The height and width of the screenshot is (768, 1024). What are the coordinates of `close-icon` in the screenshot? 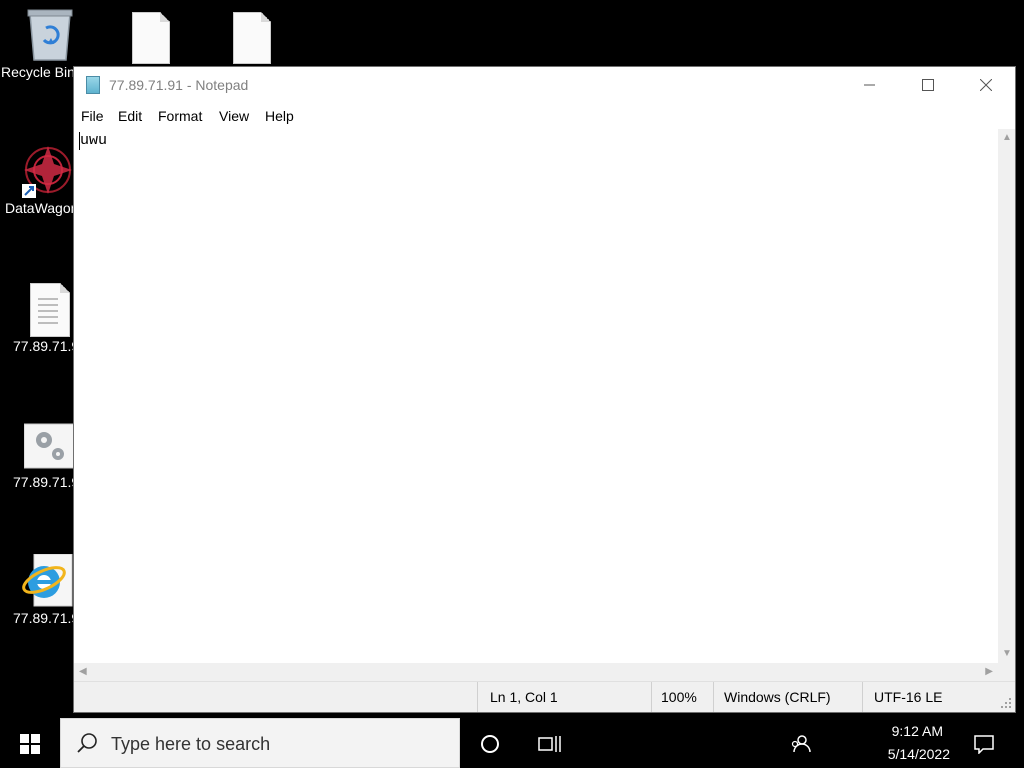 It's located at (986, 85).